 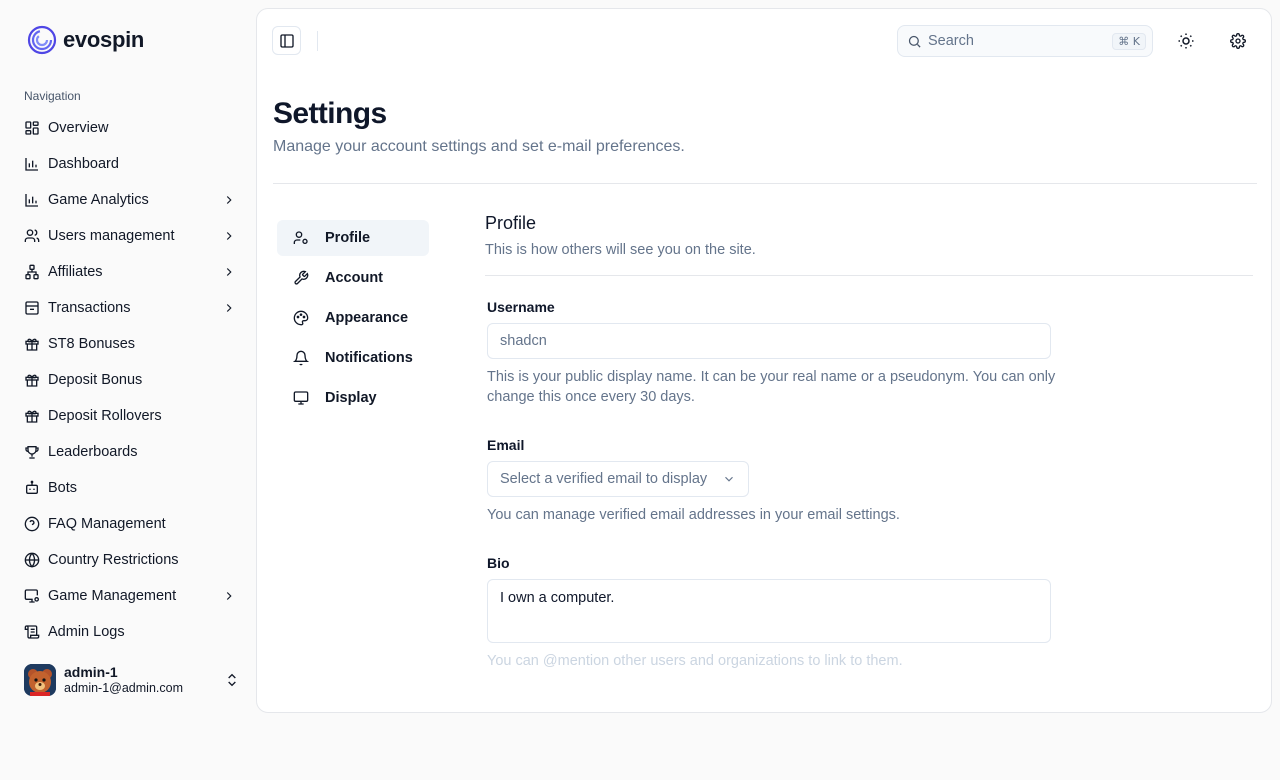 What do you see at coordinates (91, 672) in the screenshot?
I see `user-name: admin-1` at bounding box center [91, 672].